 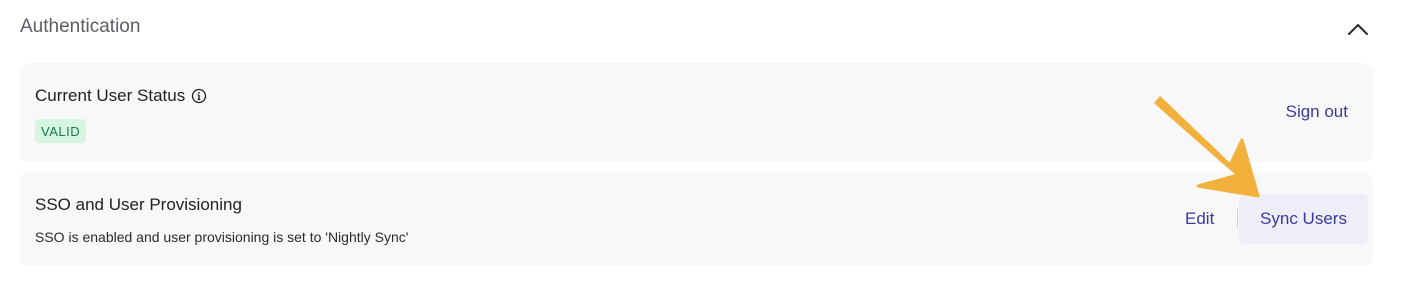 I want to click on edit-button: Edit, so click(x=1199, y=219).